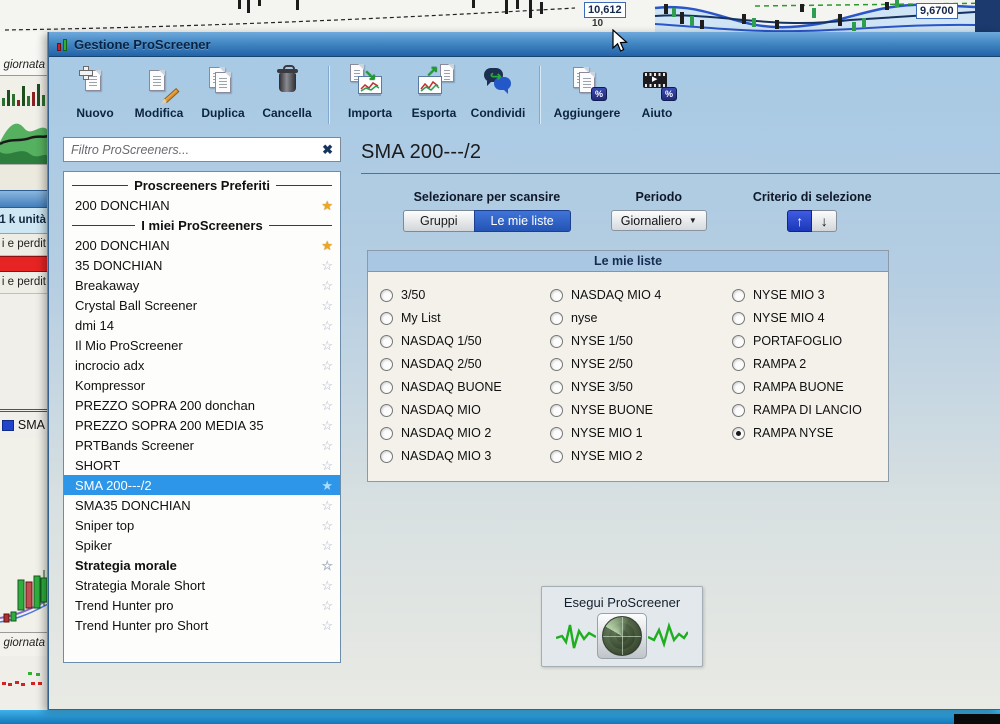 This screenshot has width=1000, height=724. I want to click on list-option: NASDAQ MIO 3, so click(465, 456).